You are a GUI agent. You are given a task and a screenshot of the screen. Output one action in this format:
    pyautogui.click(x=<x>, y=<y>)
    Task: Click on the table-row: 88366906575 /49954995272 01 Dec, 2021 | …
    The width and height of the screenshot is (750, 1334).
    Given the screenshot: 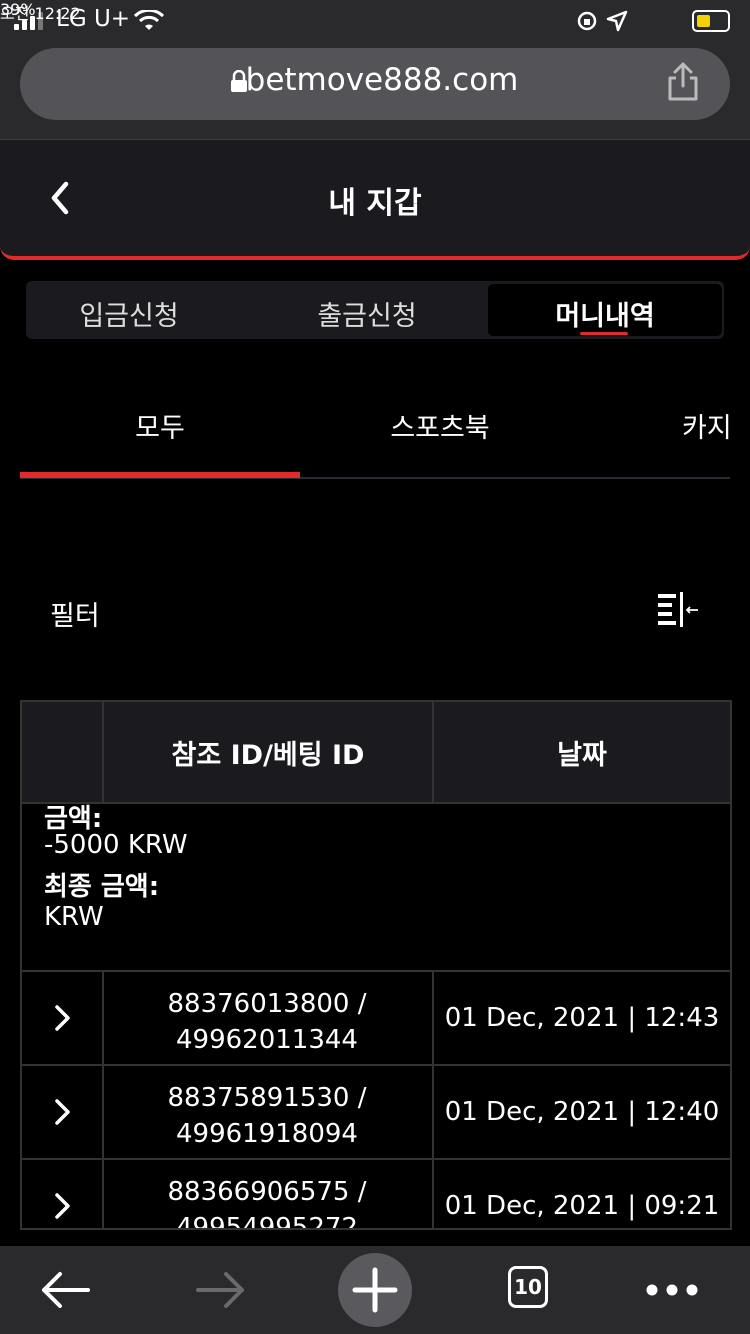 What is the action you would take?
    pyautogui.click(x=376, y=1195)
    